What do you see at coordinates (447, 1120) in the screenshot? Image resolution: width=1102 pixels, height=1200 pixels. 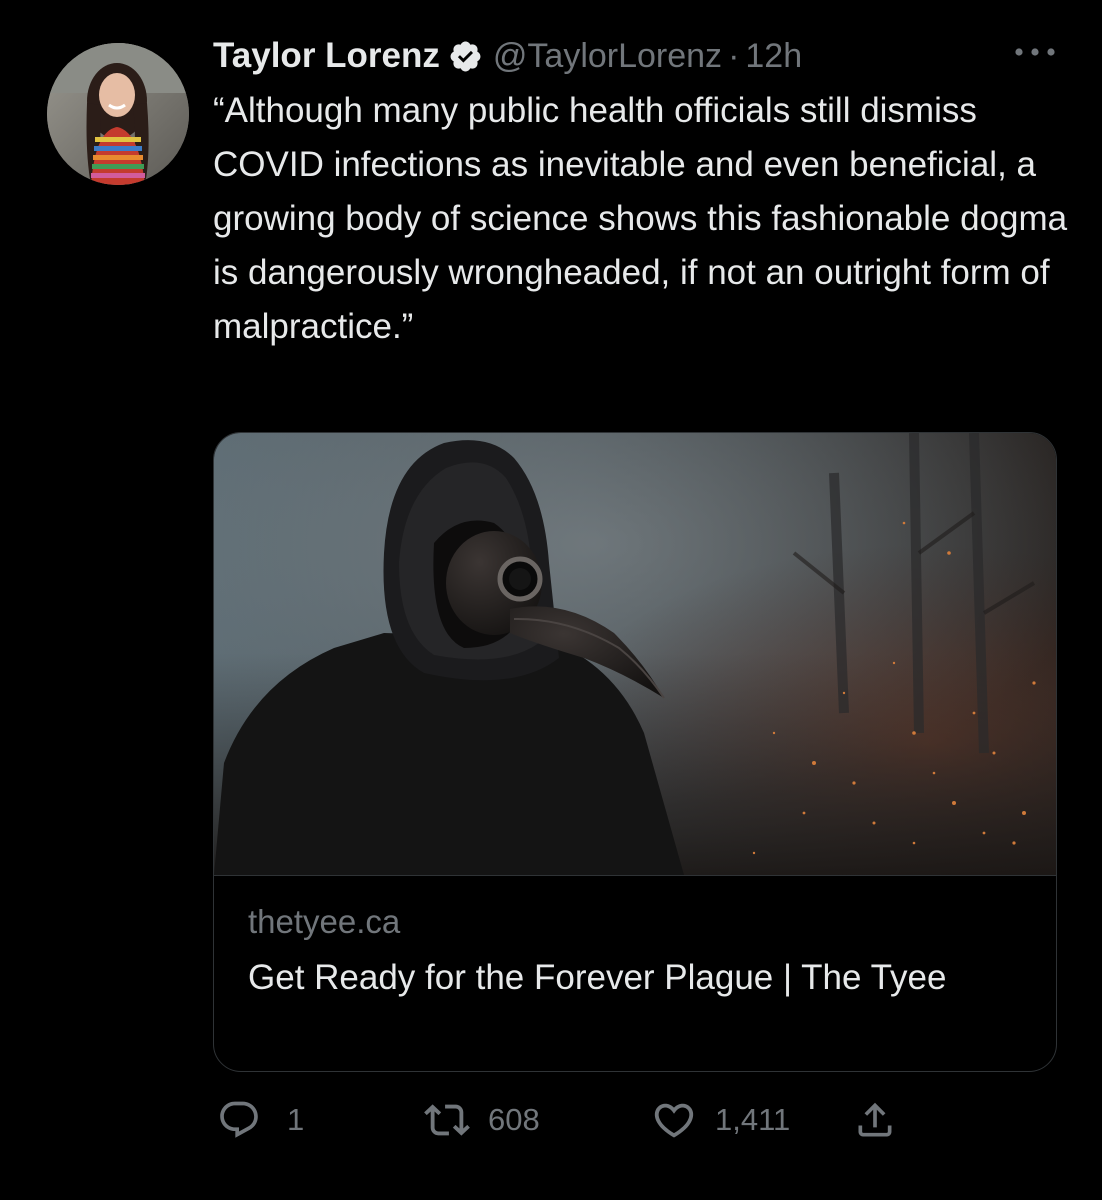 I see `retweet-icon` at bounding box center [447, 1120].